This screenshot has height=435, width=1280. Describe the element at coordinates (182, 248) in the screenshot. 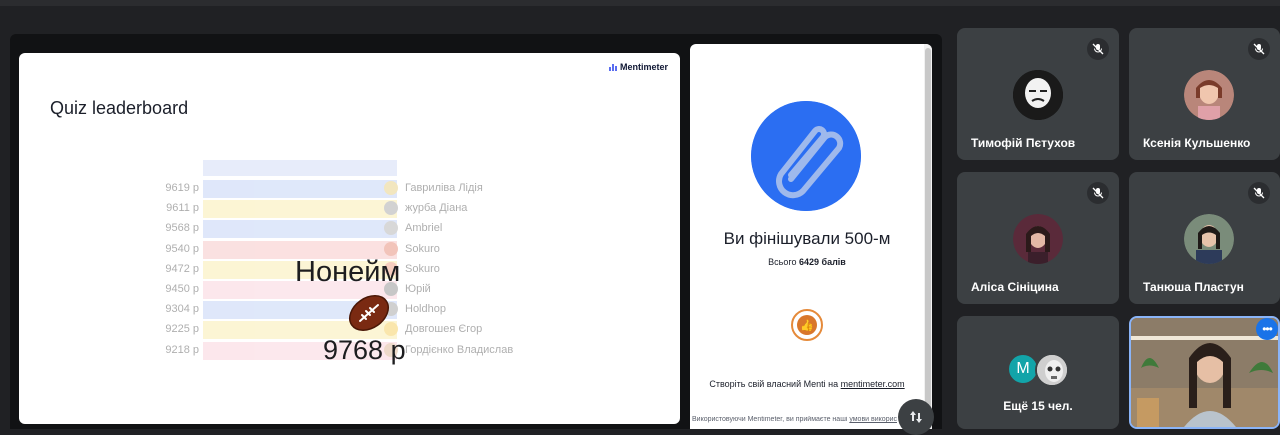

I see `leaderboard-score: 9540 p` at that location.